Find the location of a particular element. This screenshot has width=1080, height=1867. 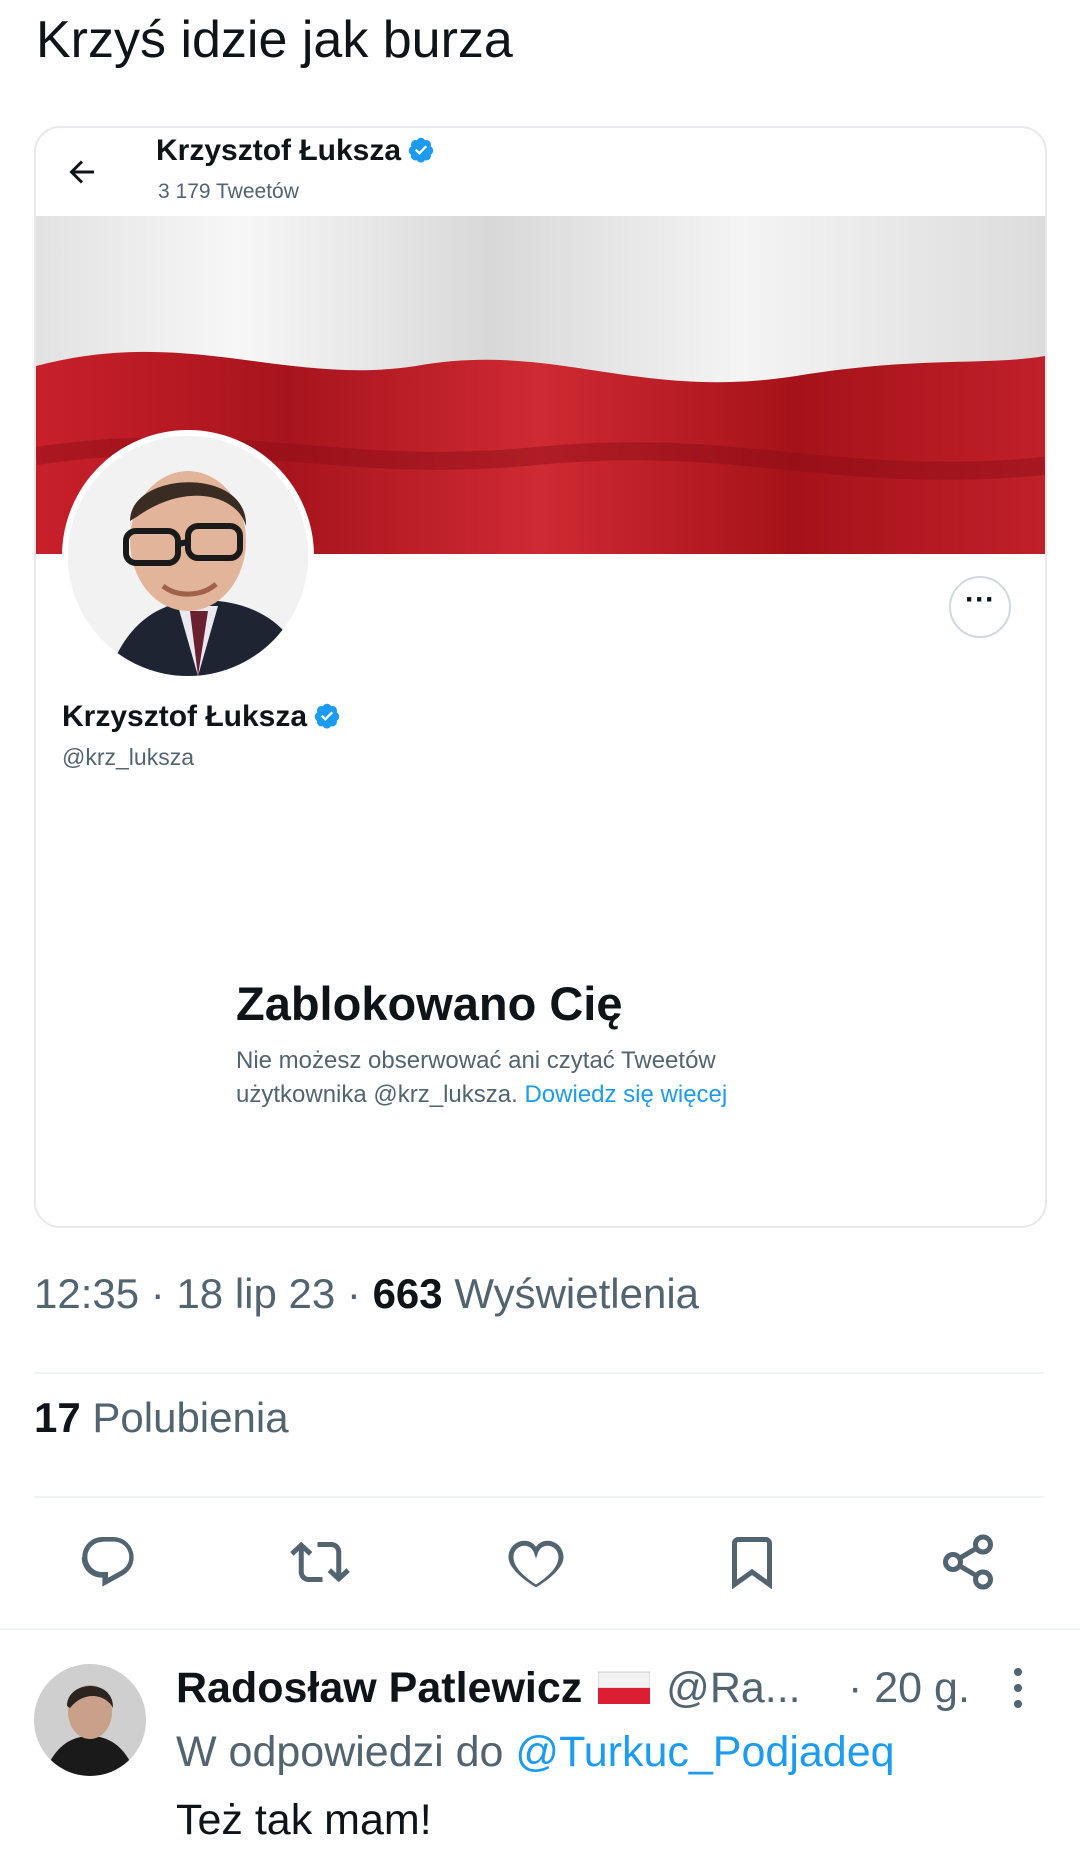

profile-name-row: Krzysztof Łuksza is located at coordinates (201, 717).